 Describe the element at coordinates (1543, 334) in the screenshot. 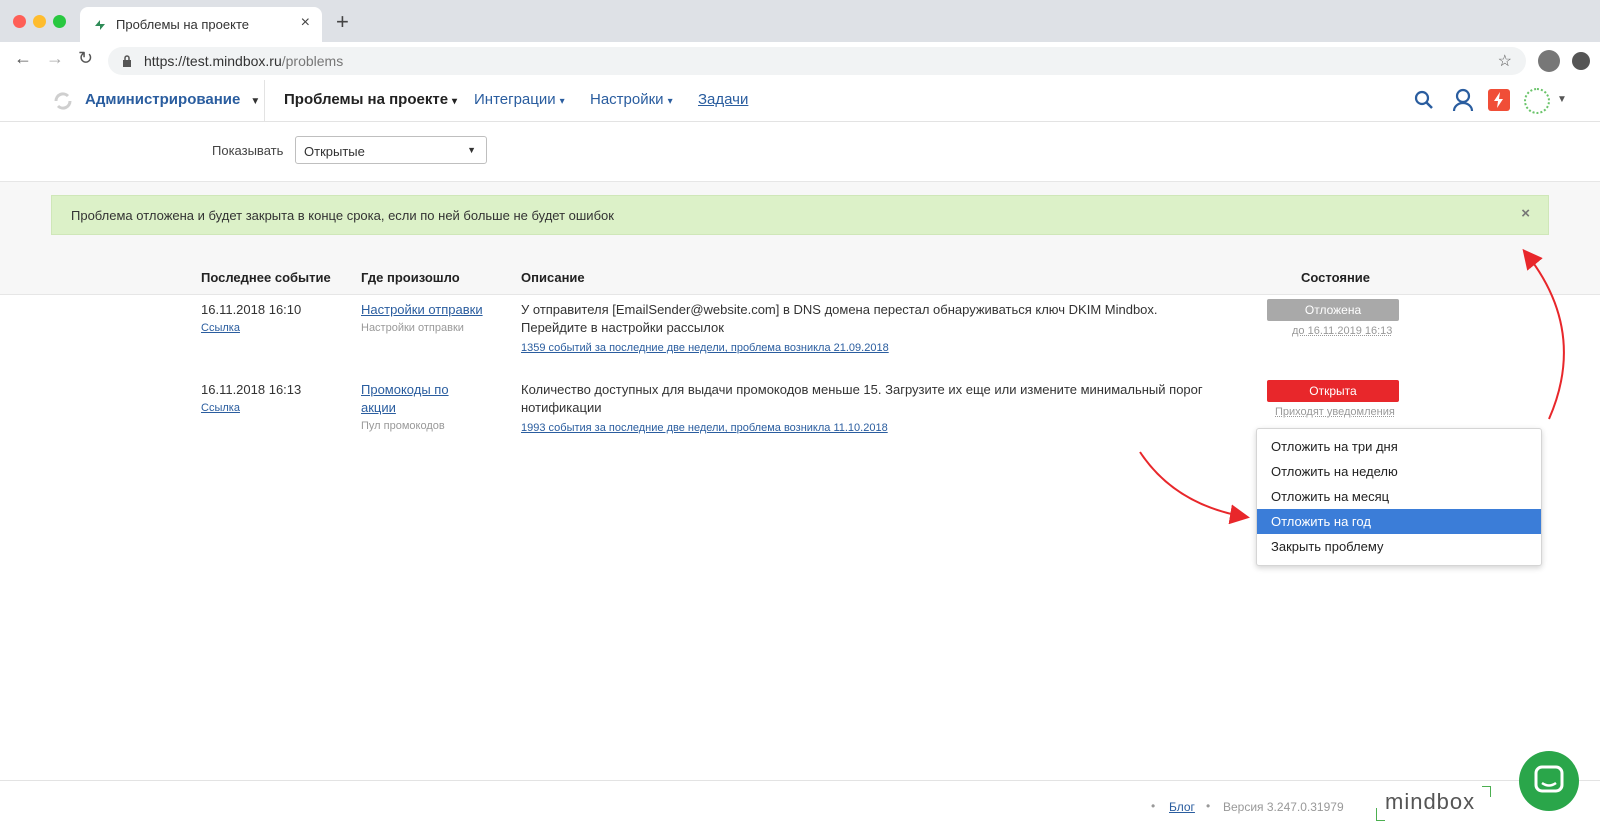

I see `arrow-to-alert-icon` at that location.